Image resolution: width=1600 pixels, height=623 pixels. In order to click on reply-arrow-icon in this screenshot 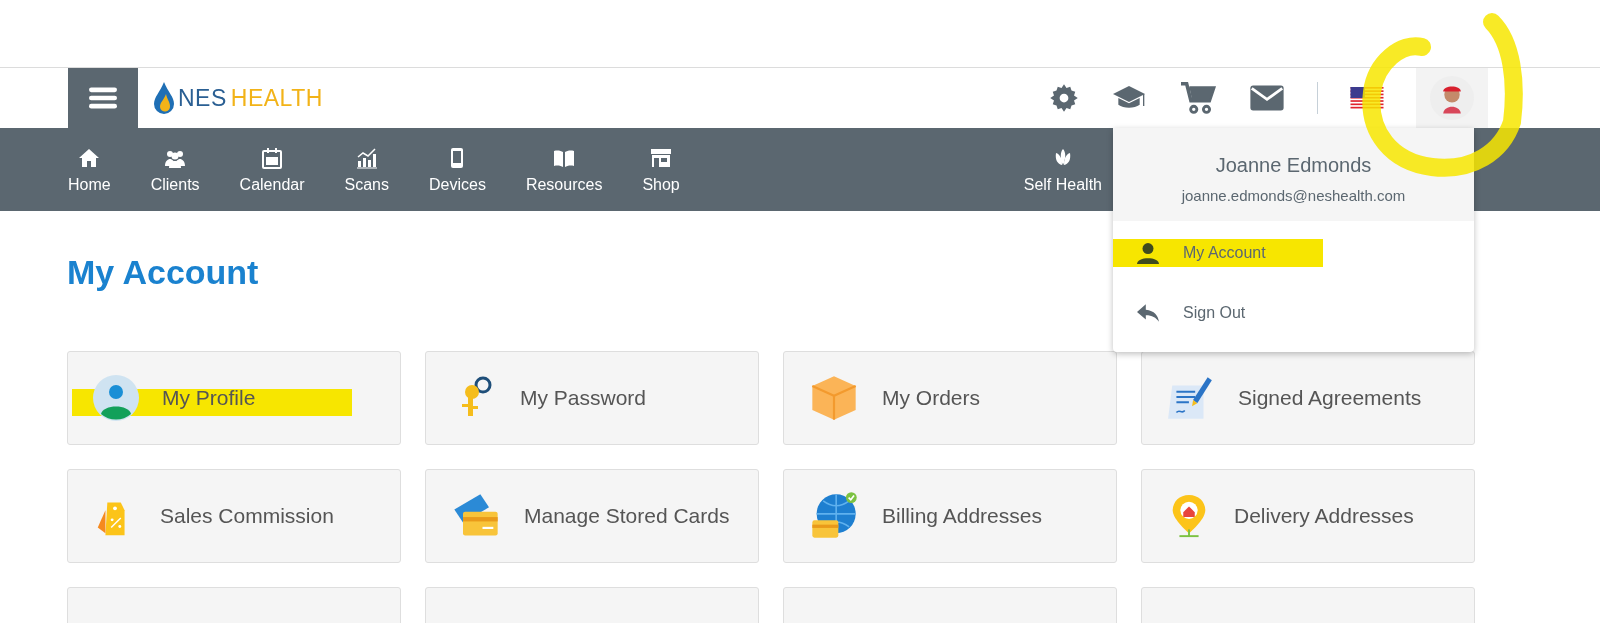, I will do `click(1148, 313)`.